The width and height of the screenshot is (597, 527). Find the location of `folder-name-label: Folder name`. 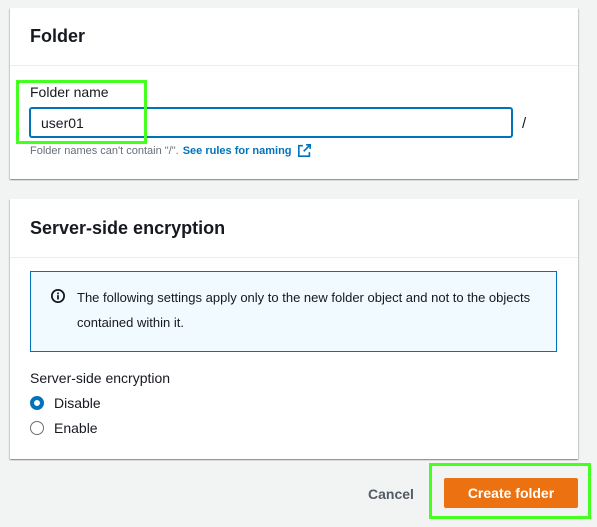

folder-name-label: Folder name is located at coordinates (69, 92).